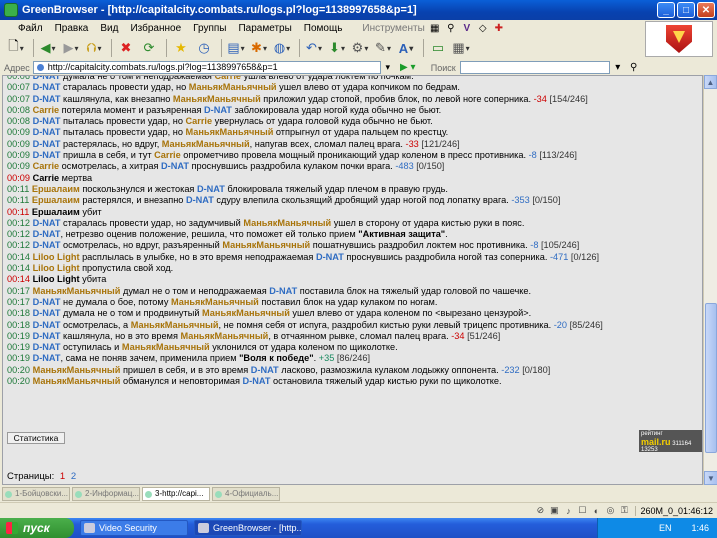 The height and width of the screenshot is (538, 717). I want to click on search-go-icon: ⚲, so click(634, 67).